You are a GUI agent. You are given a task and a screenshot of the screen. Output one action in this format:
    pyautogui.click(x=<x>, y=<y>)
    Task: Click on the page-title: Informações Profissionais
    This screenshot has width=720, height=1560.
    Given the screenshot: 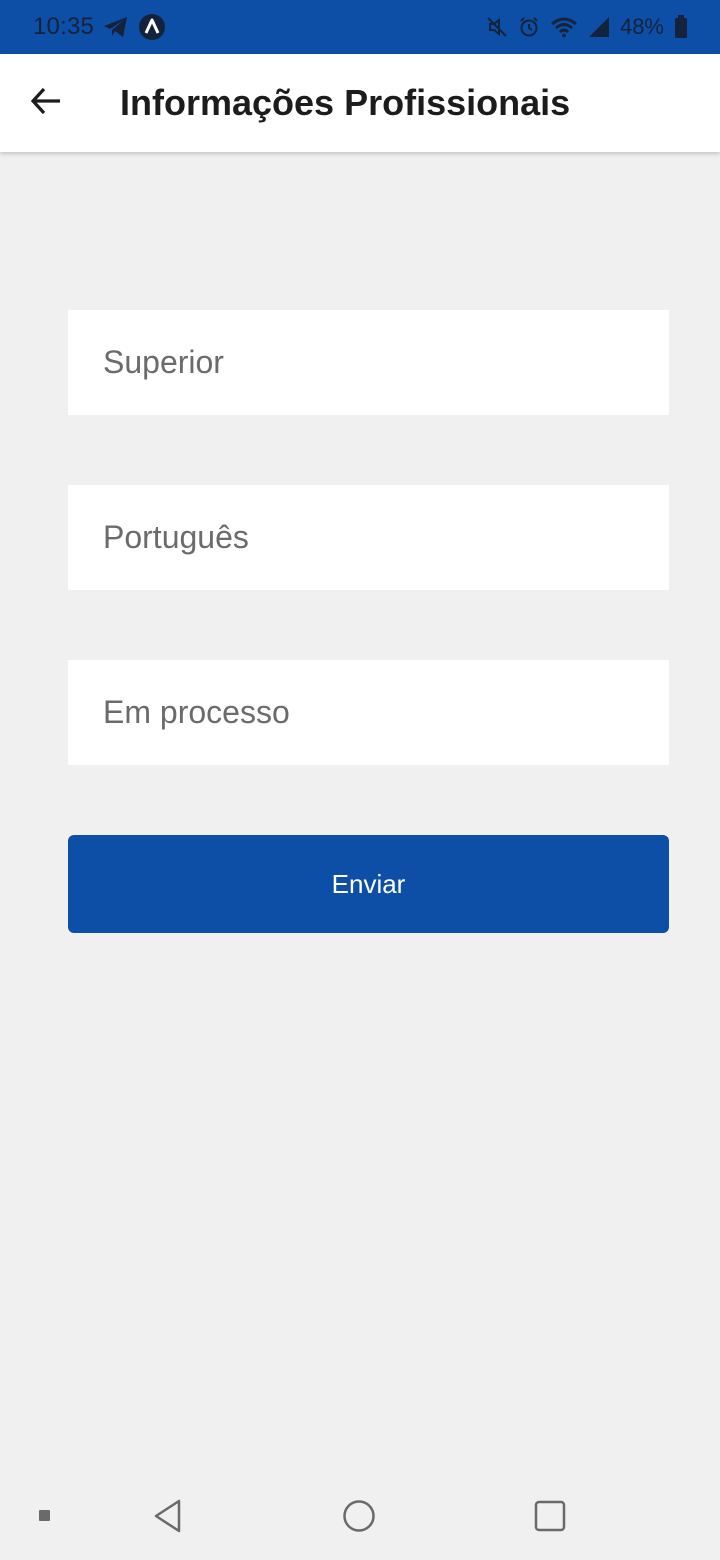 What is the action you would take?
    pyautogui.click(x=345, y=102)
    